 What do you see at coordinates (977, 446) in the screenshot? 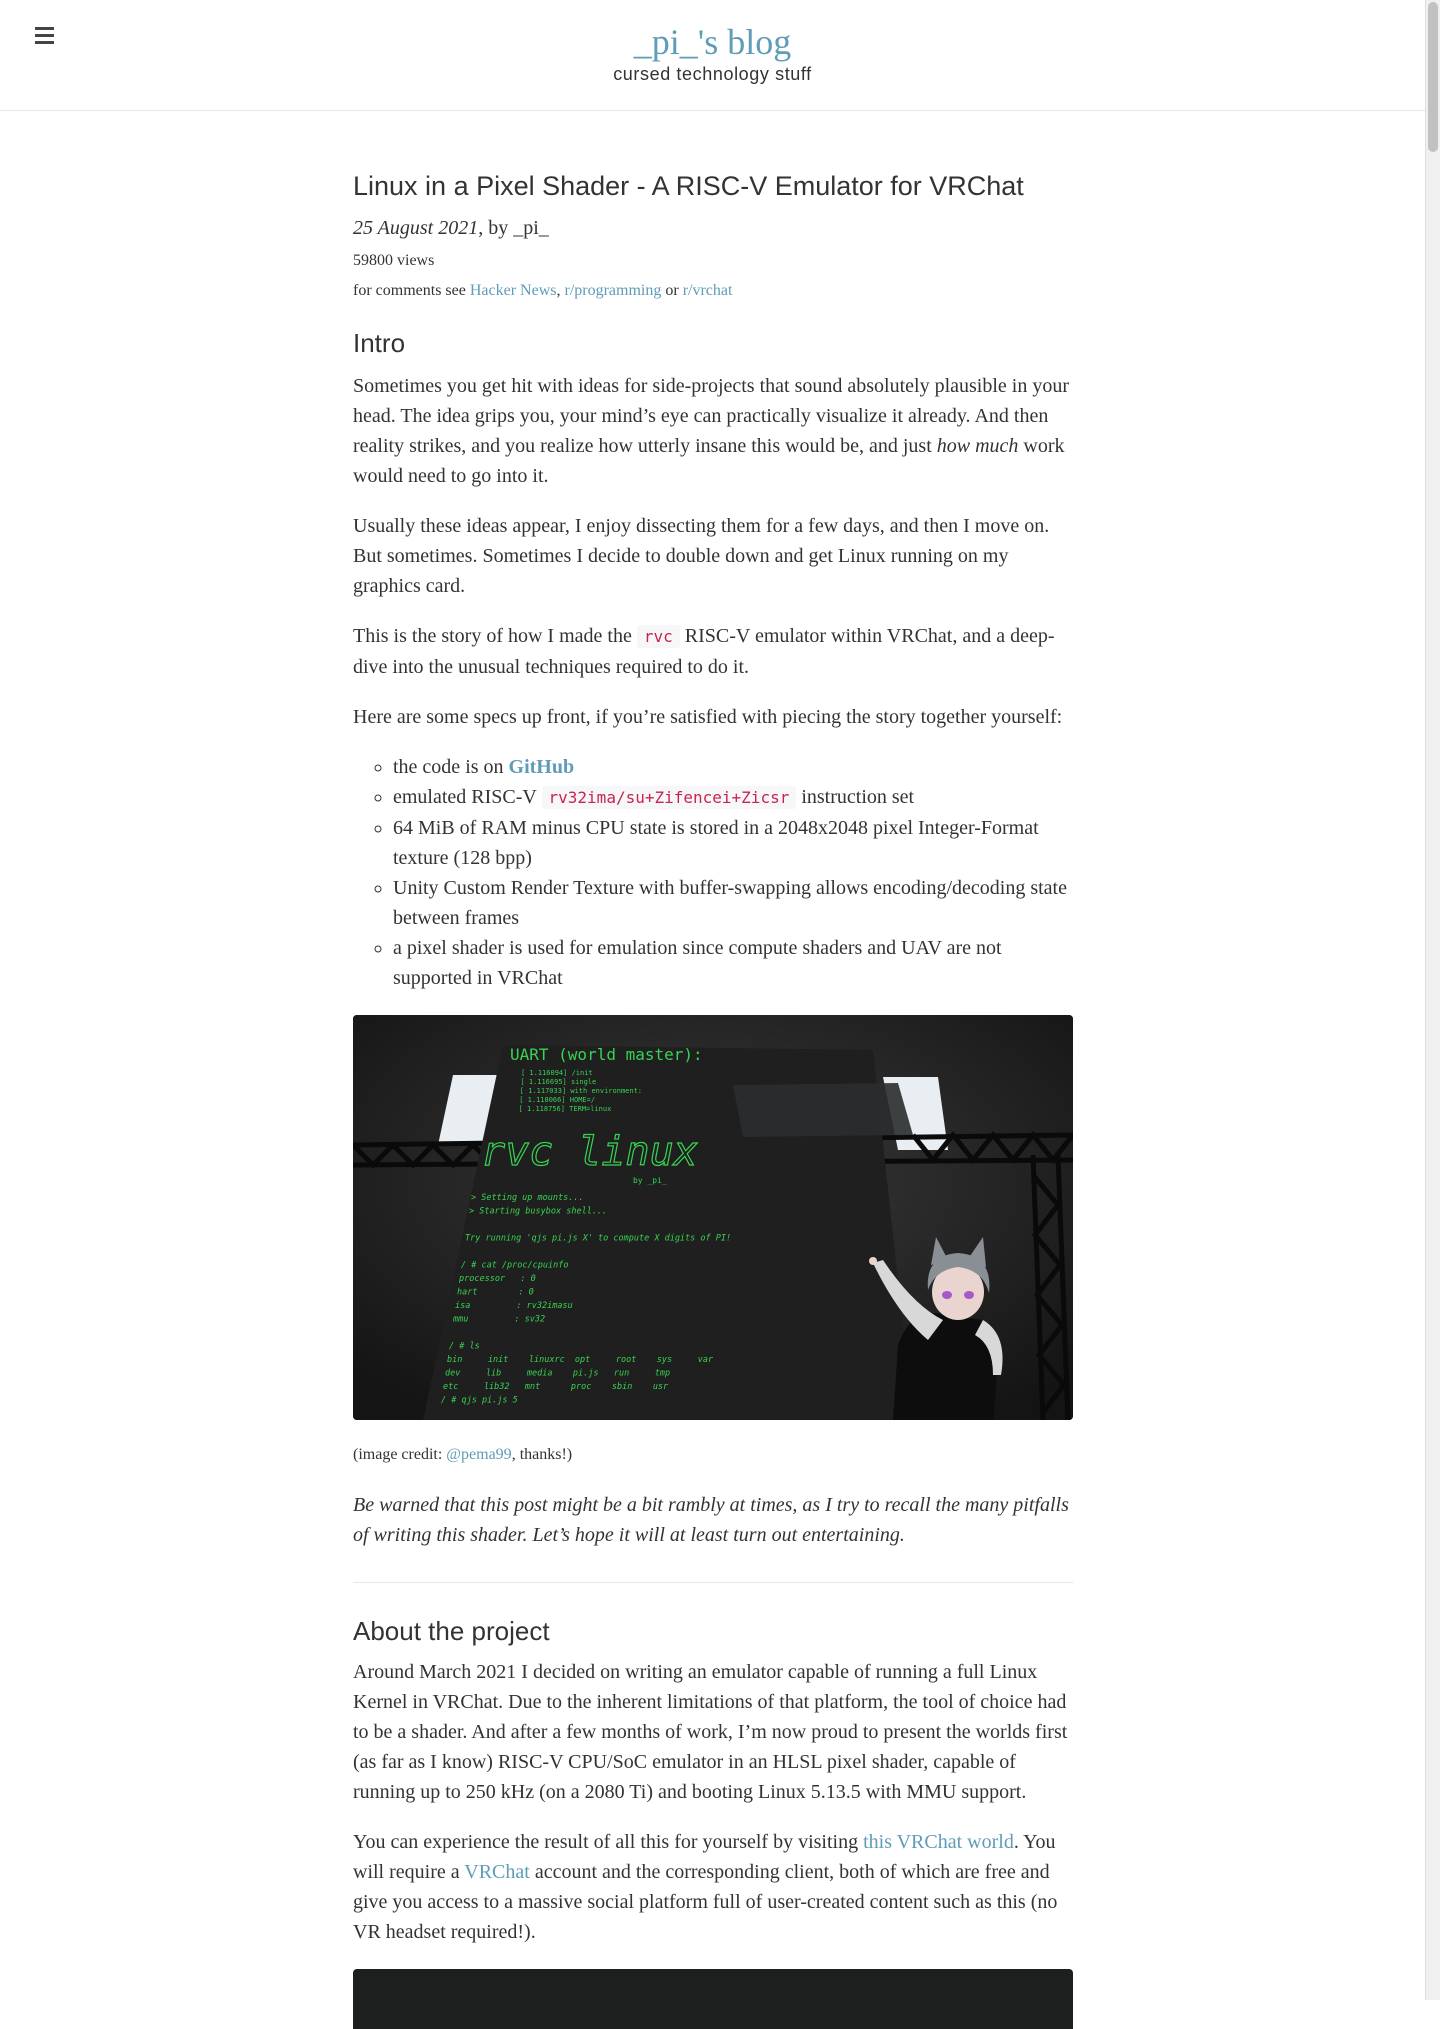
I see `emphasis: how much` at bounding box center [977, 446].